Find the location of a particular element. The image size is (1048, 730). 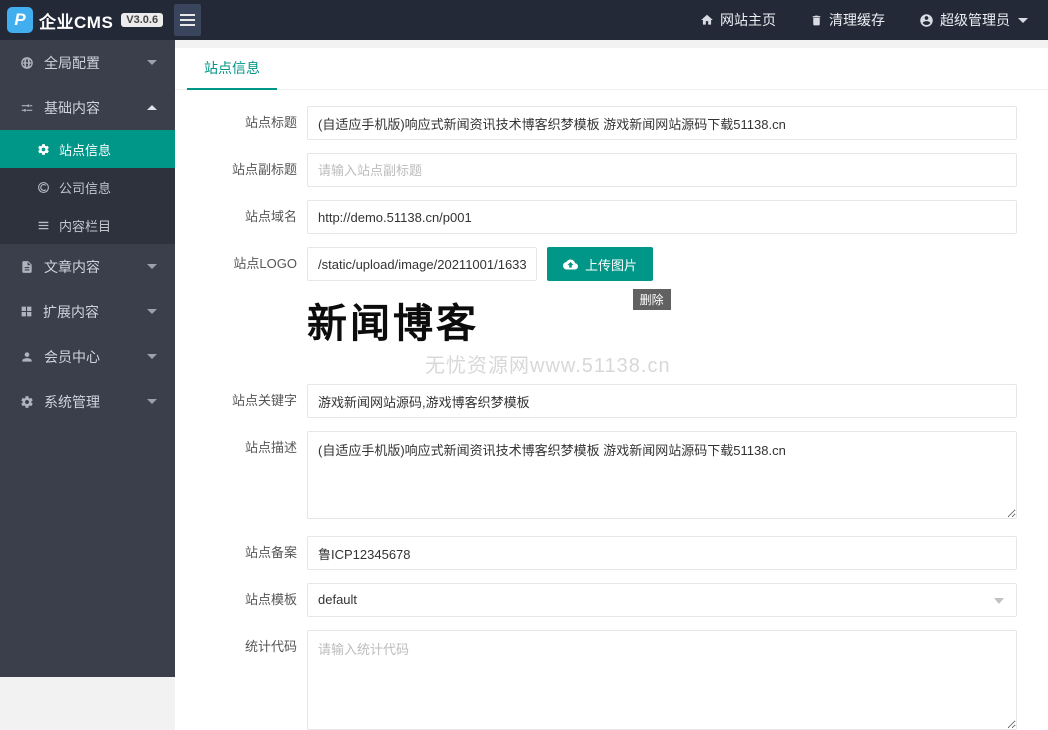

site-domain-label: 站点域名 is located at coordinates (270, 216).